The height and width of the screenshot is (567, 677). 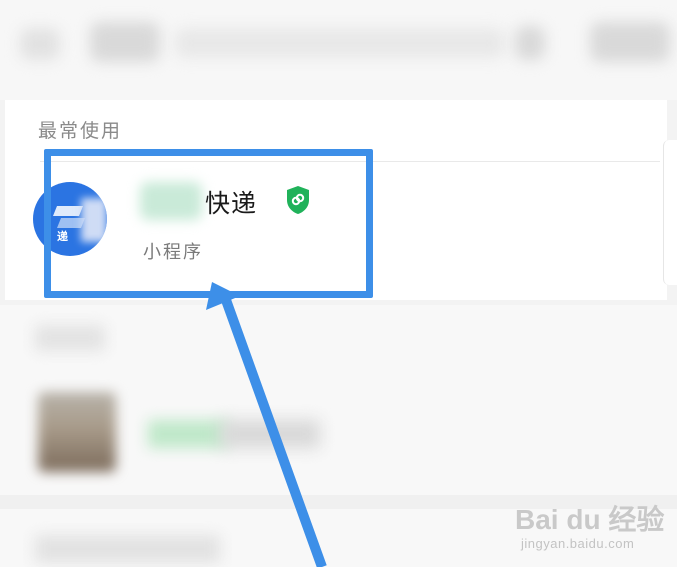 I want to click on header-title, so click(x=125, y=42).